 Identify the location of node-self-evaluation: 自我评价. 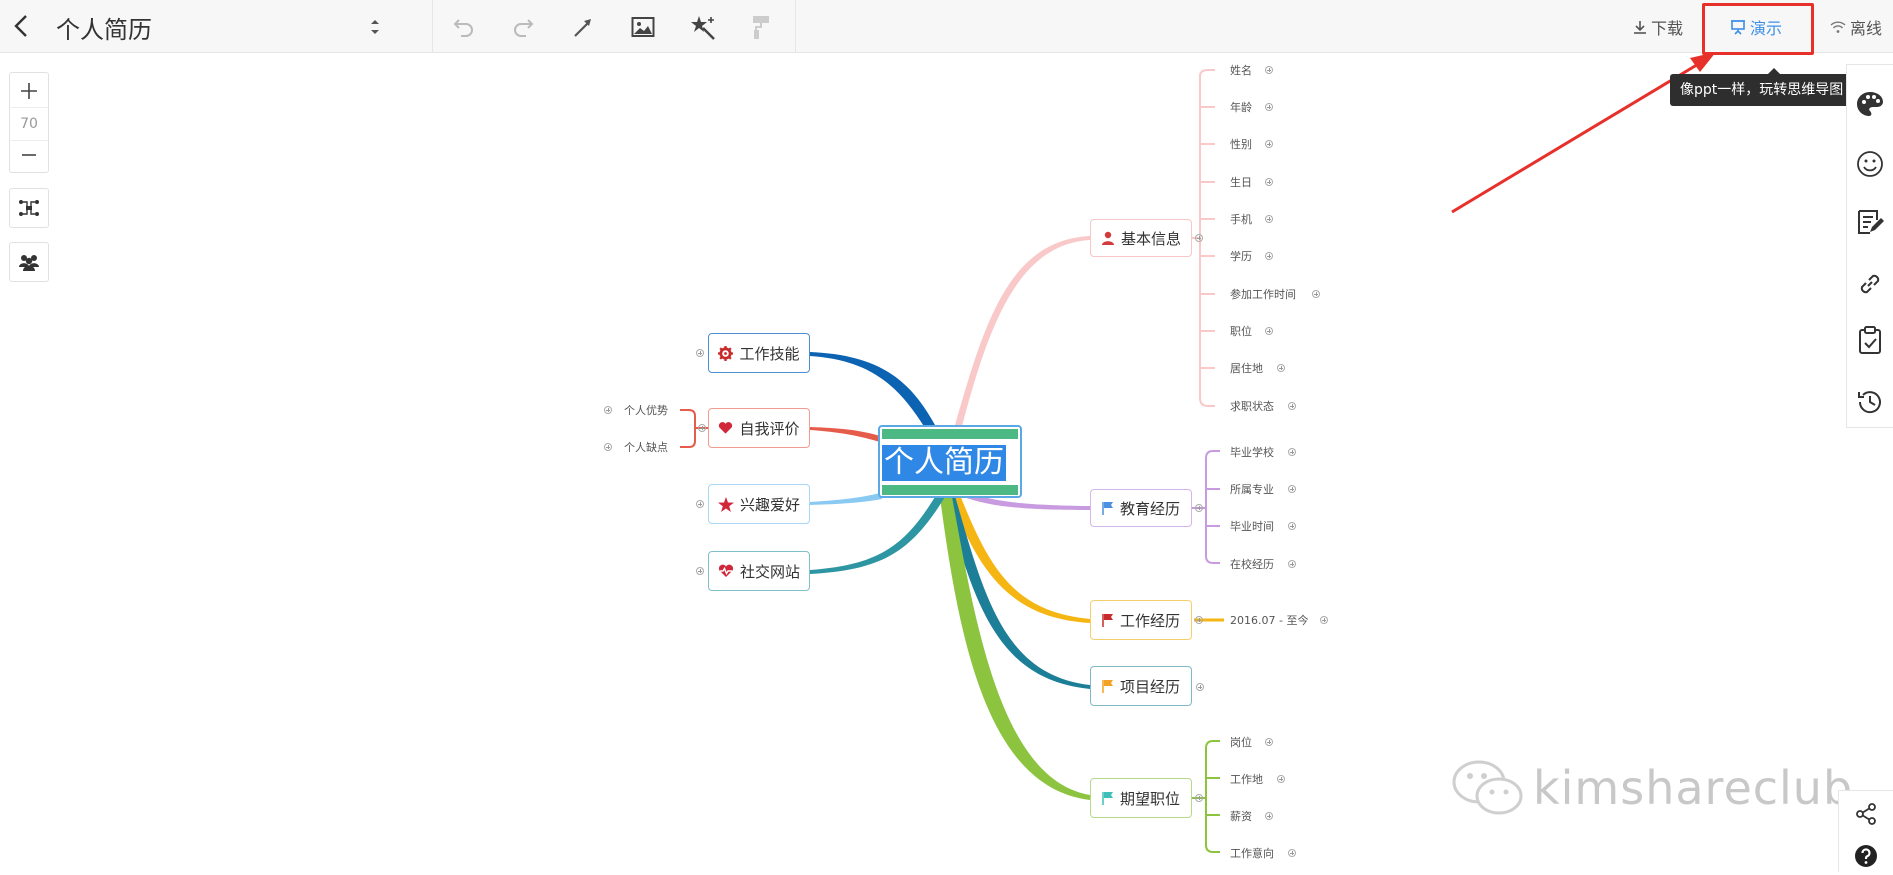
(759, 428).